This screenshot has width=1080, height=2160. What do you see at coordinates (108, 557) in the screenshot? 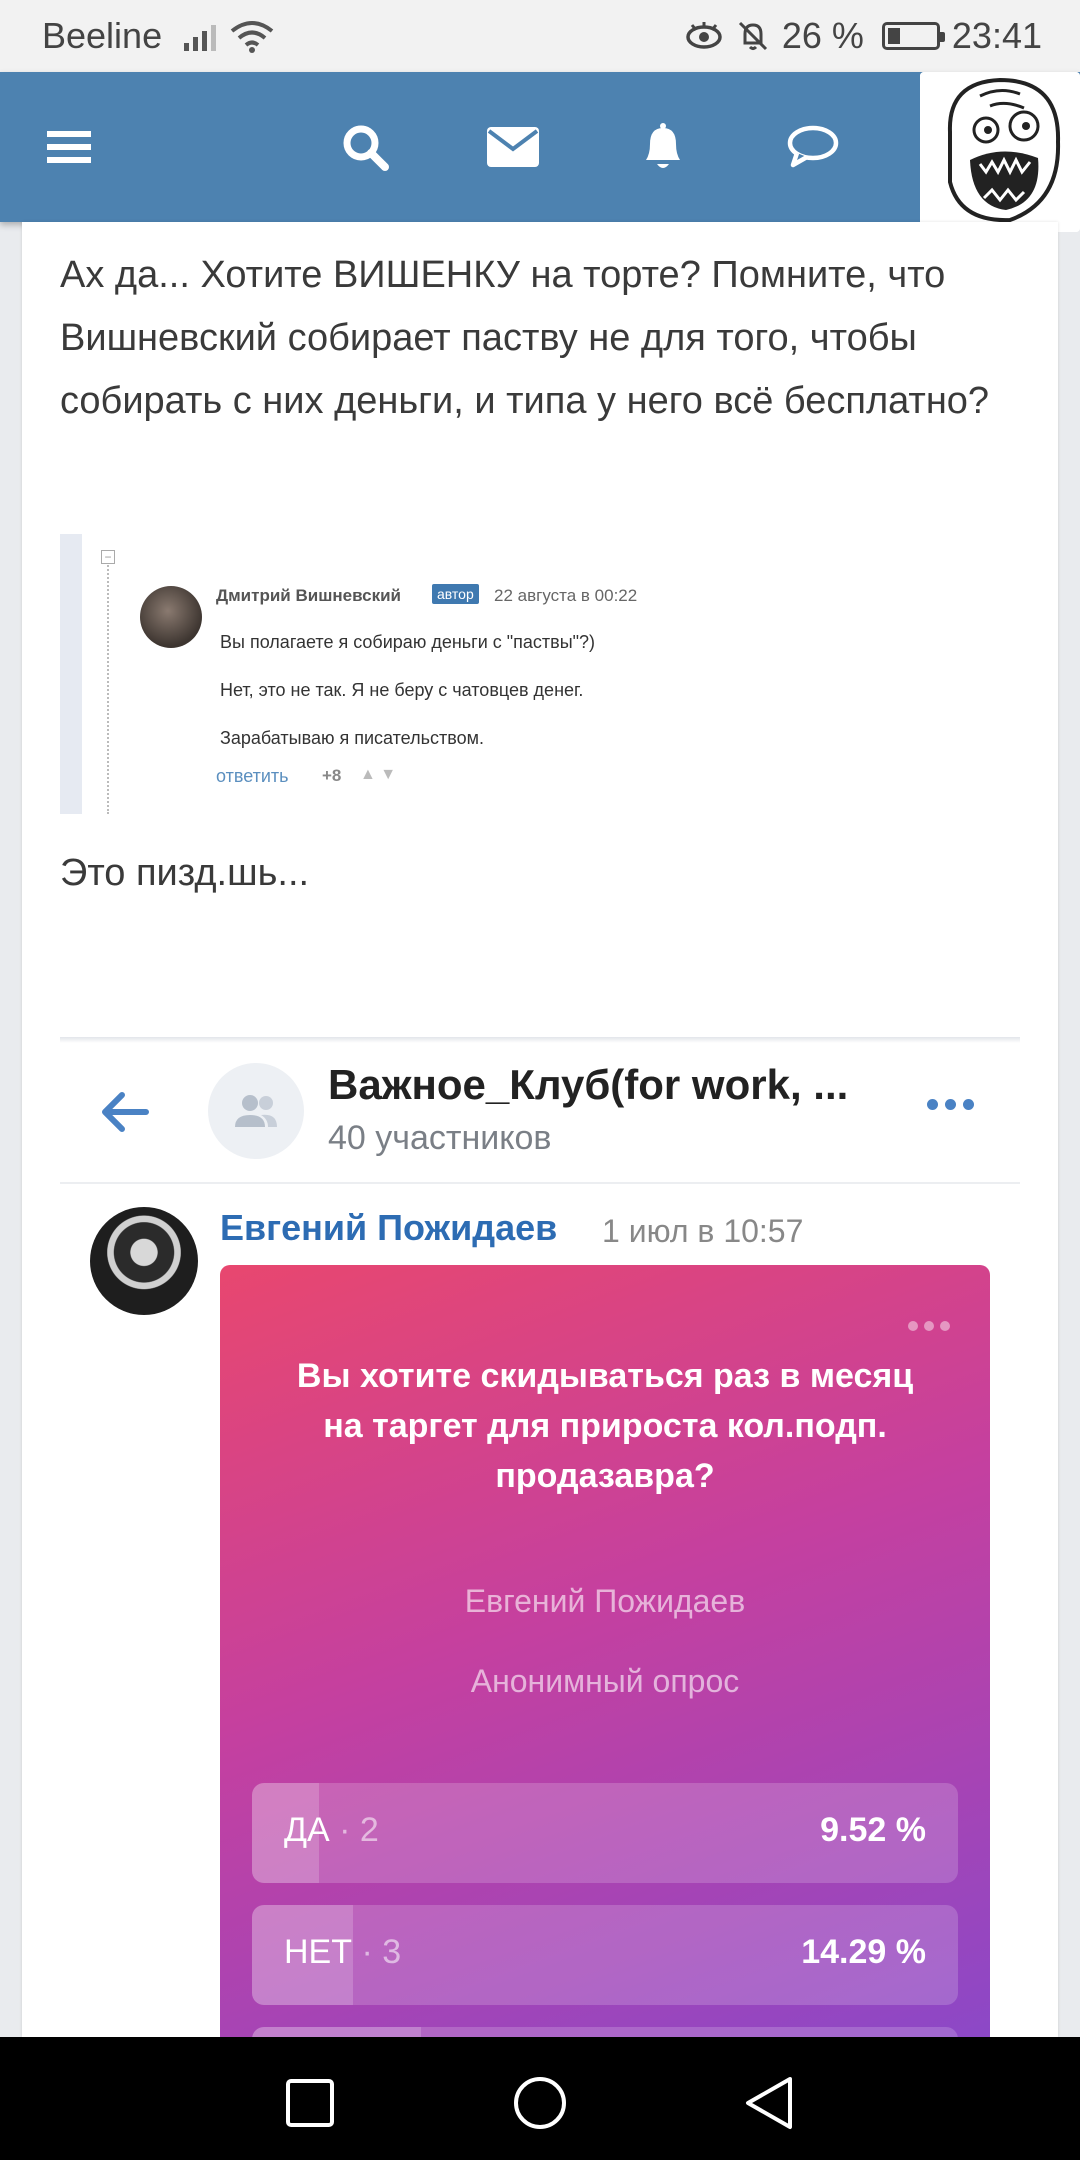
I see `collapse-icon: −` at bounding box center [108, 557].